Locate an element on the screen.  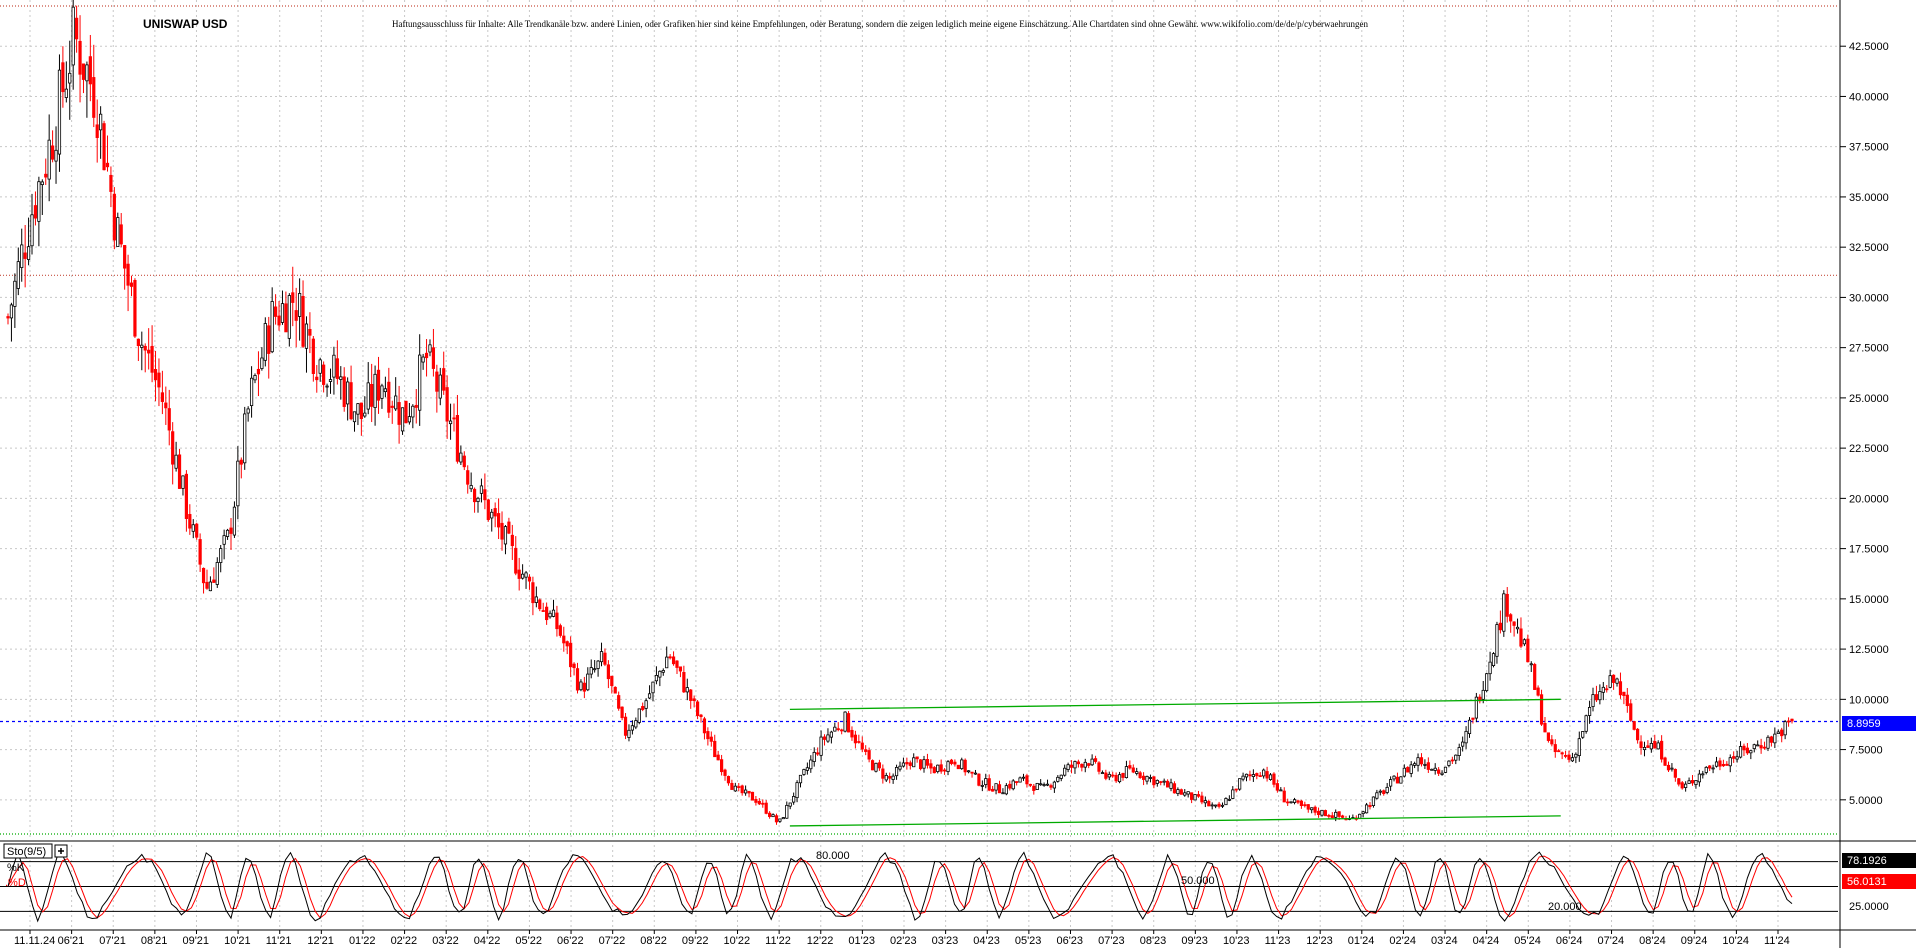
level-80-label: 80.000 is located at coordinates (833, 856).